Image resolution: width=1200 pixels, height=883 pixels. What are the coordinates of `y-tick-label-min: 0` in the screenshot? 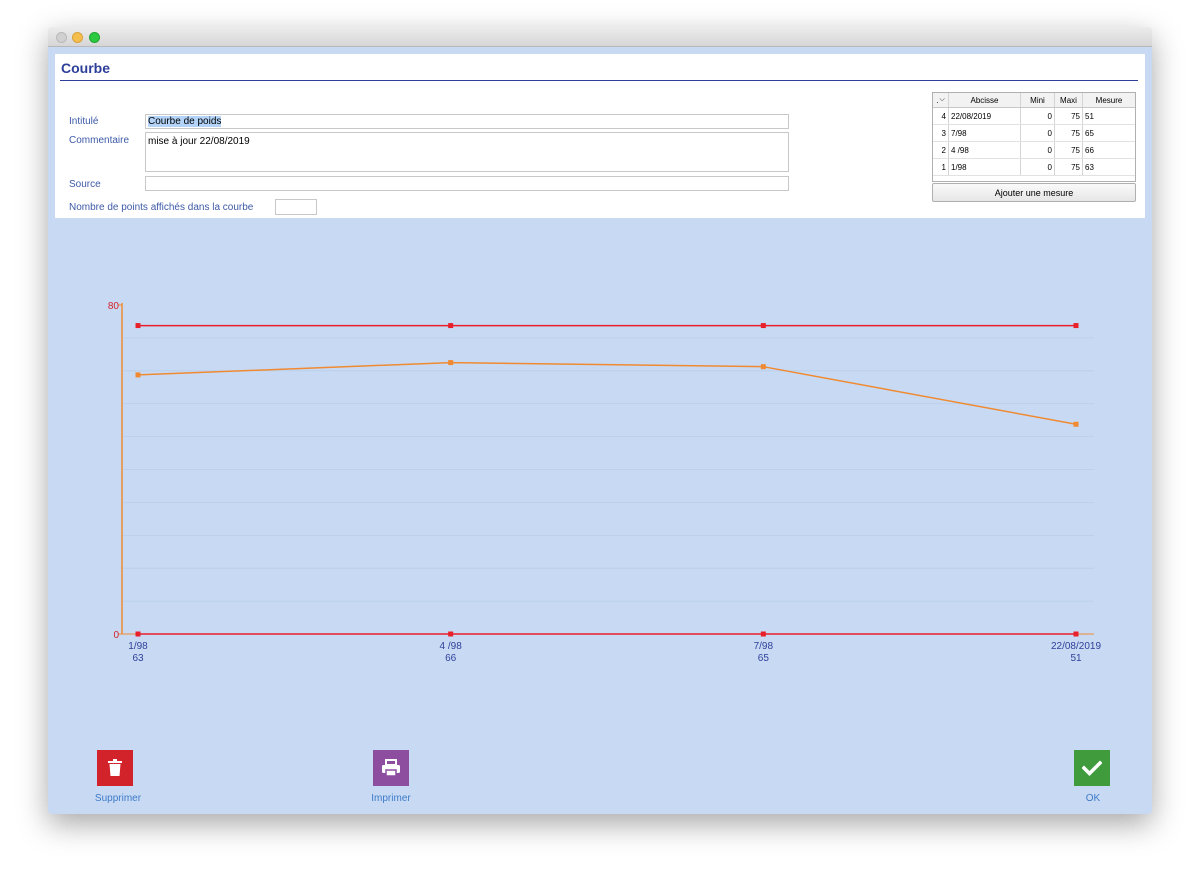 It's located at (116, 635).